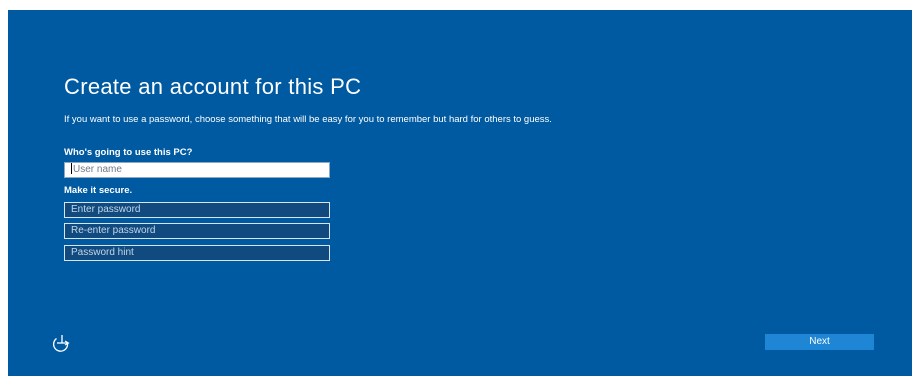 The height and width of the screenshot is (386, 920). I want to click on password-hint-placeholder: Password hint, so click(102, 252).